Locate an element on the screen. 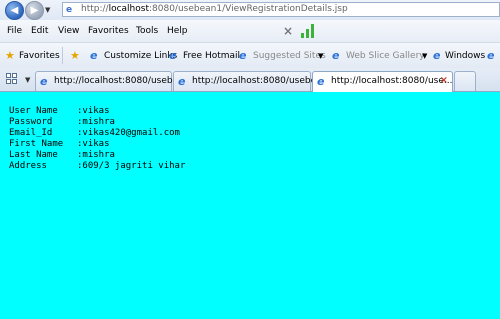 The image size is (500, 319). fav-link-free-hotmail: Free Hotmail is located at coordinates (211, 56).